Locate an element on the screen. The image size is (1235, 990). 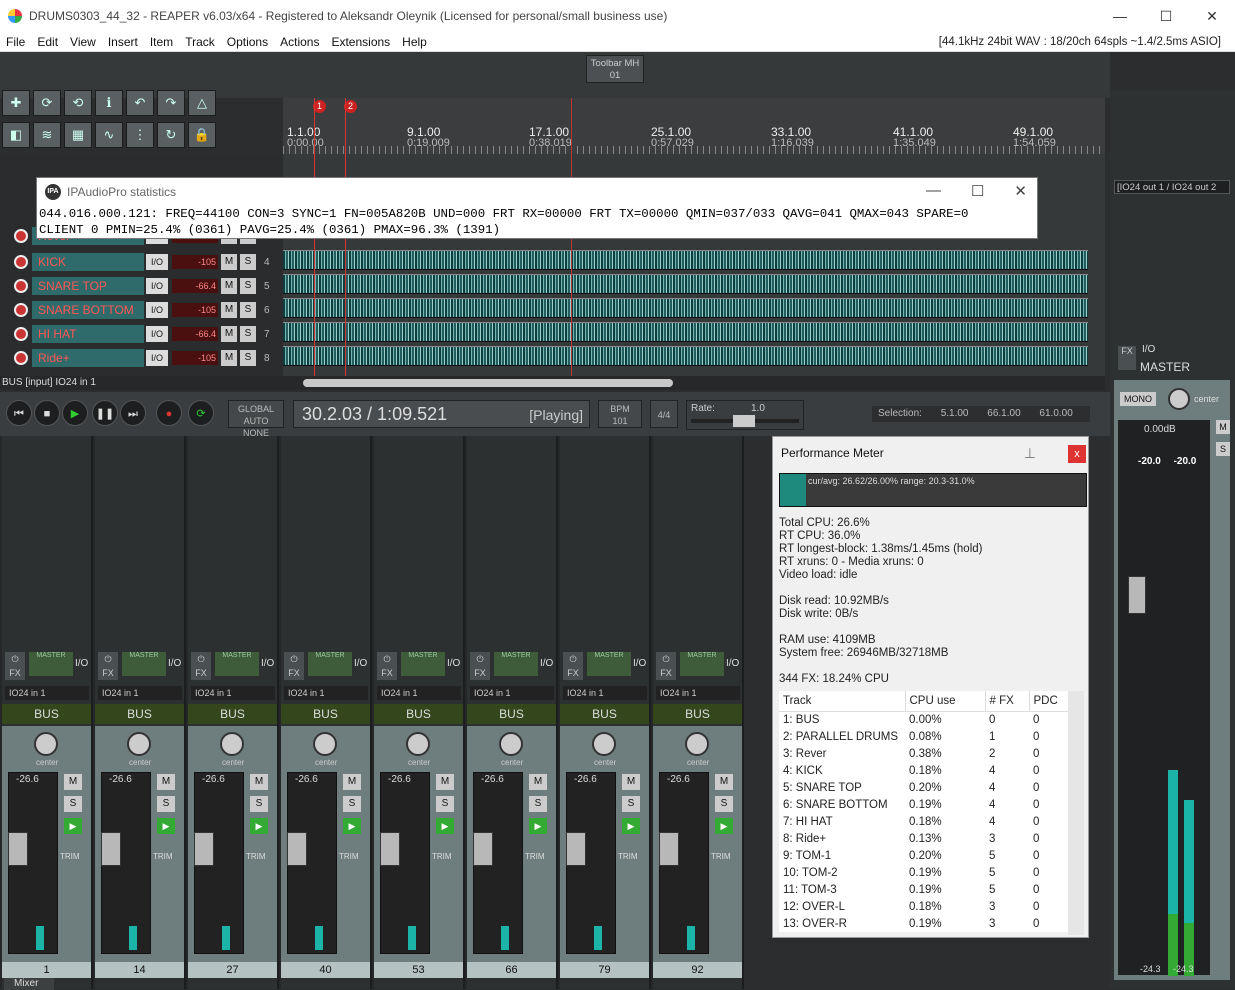
audio-item is located at coordinates (685, 332).